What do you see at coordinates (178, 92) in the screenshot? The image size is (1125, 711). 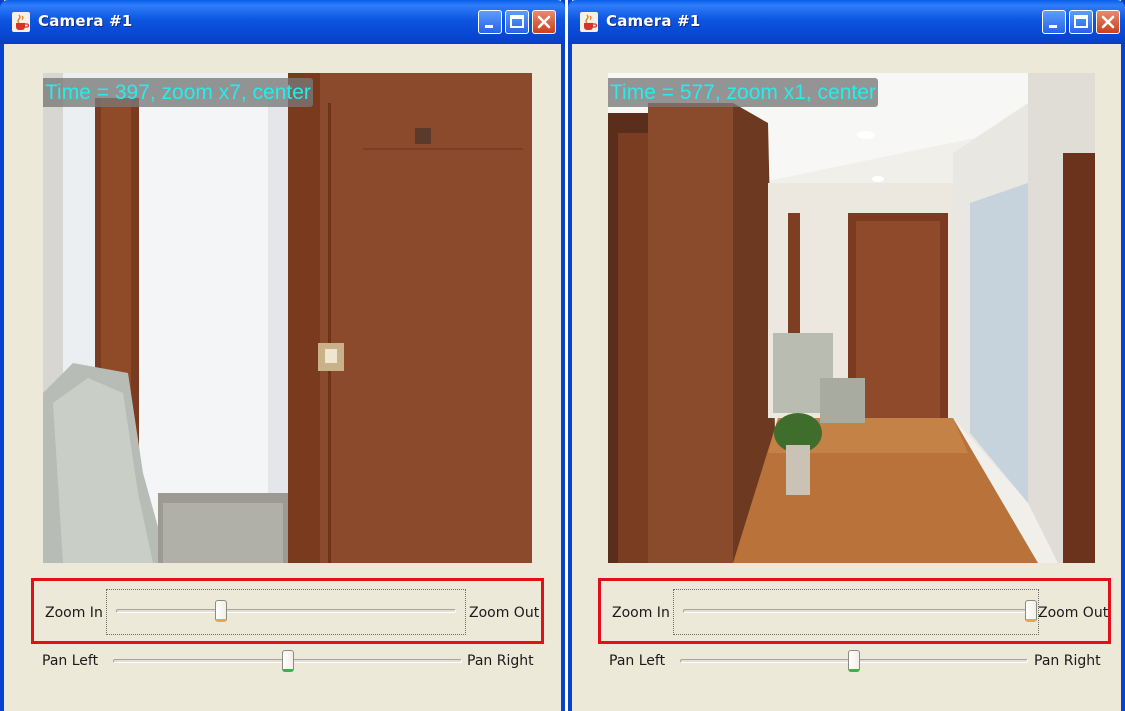 I see `overlay-status-text: Time = 397, zoom x7, center` at bounding box center [178, 92].